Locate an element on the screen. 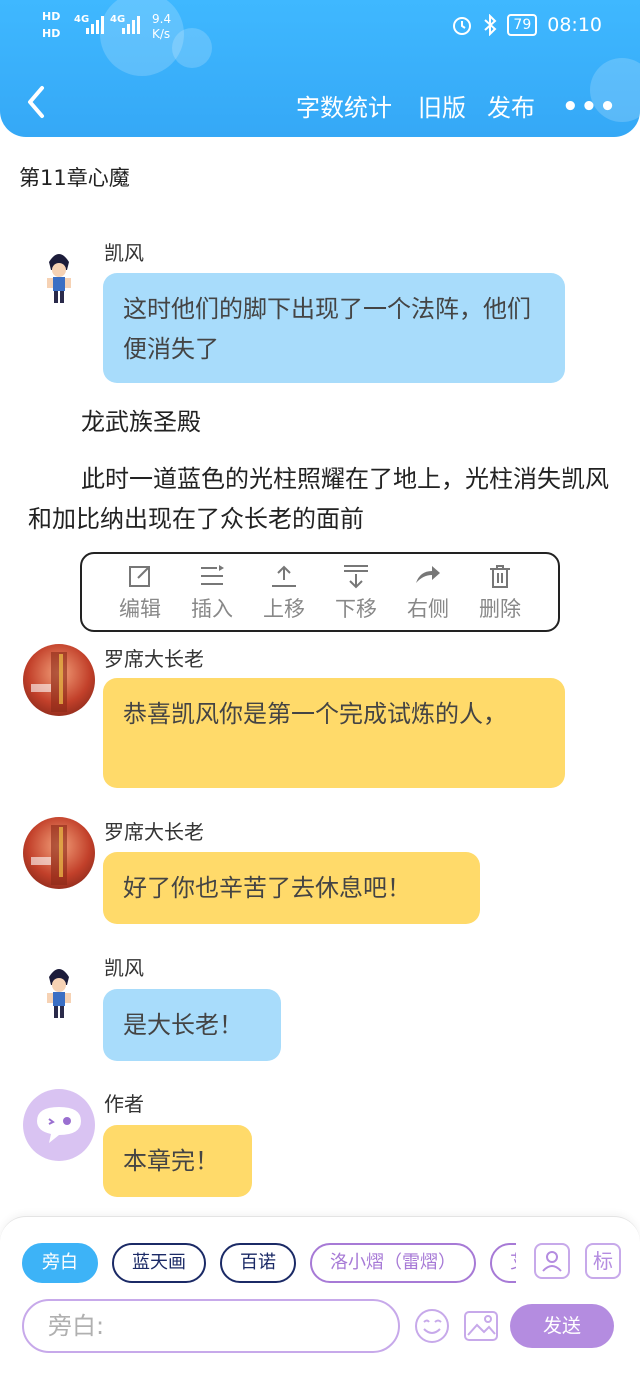 Image resolution: width=640 pixels, height=1387 pixels. edit-label: 编辑 is located at coordinates (140, 609).